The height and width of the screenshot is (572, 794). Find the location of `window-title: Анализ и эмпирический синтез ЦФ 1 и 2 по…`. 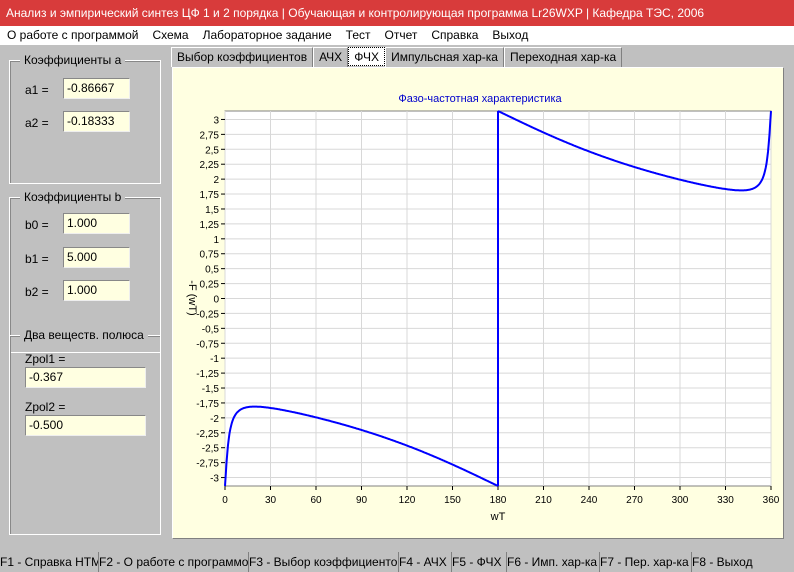

window-title: Анализ и эмпирический синтез ЦФ 1 и 2 по… is located at coordinates (397, 13).